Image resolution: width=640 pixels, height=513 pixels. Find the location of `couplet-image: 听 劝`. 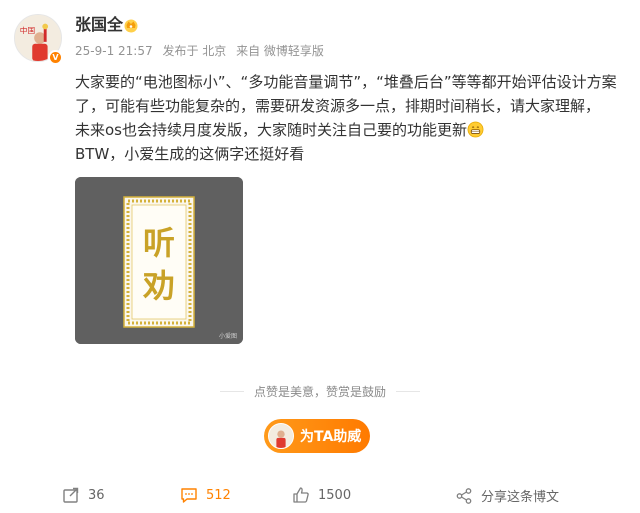

couplet-image: 听 劝 is located at coordinates (159, 260).